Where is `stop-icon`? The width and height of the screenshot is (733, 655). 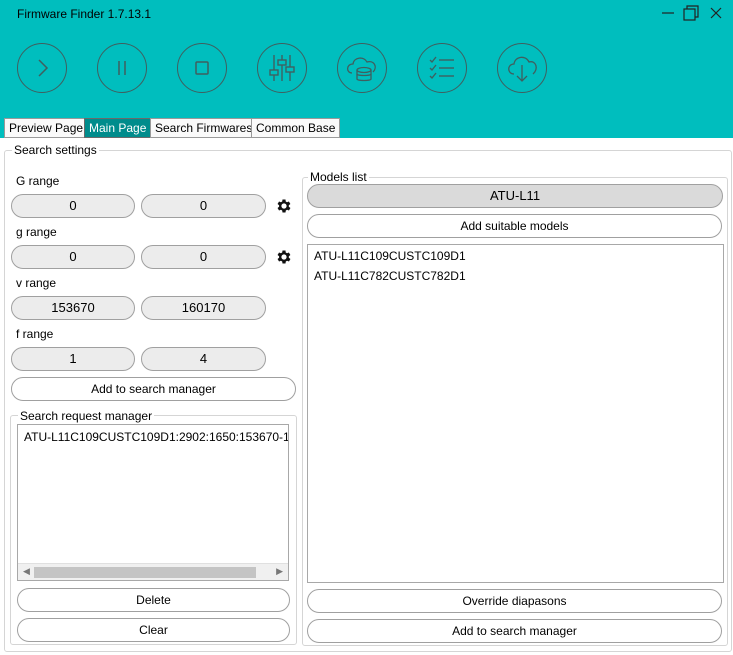
stop-icon is located at coordinates (202, 68).